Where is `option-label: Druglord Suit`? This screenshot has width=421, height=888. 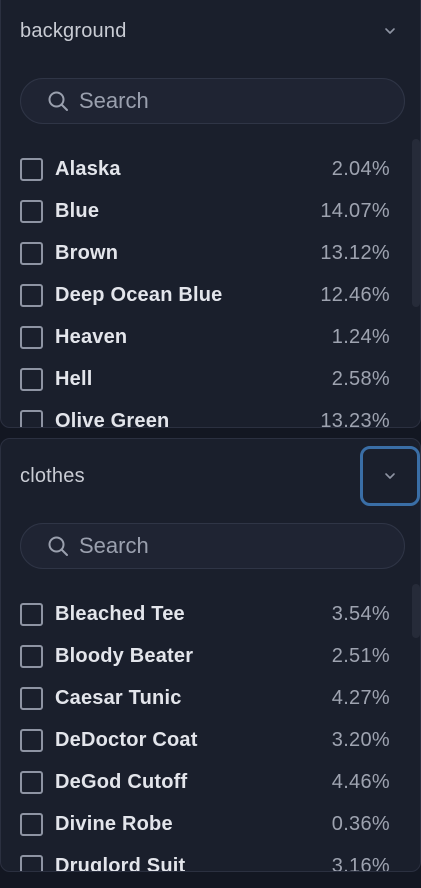
option-label: Druglord Suit is located at coordinates (120, 863).